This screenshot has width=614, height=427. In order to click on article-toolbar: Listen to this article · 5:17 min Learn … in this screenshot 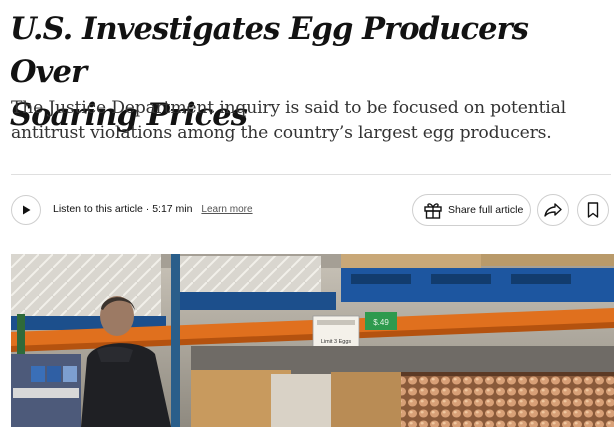, I will do `click(312, 211)`.